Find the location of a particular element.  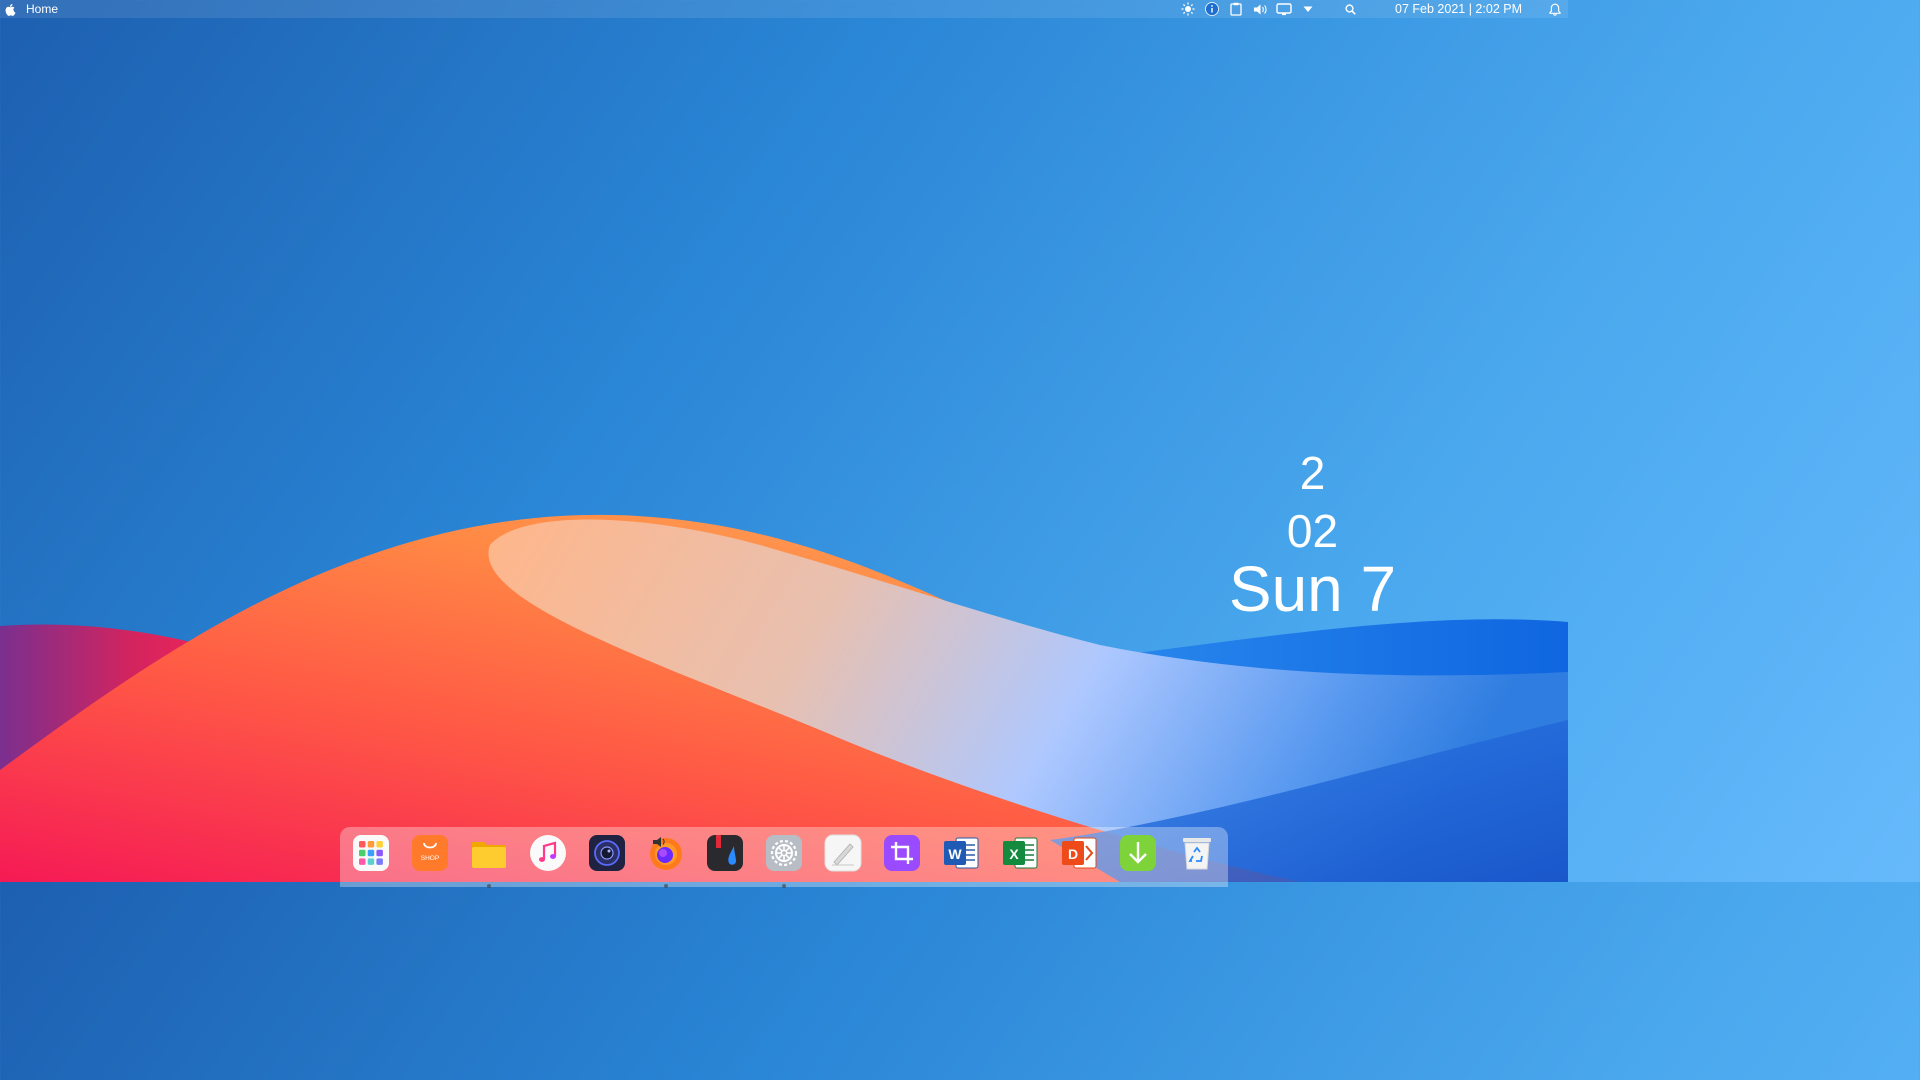

dropdown-arrow-icon is located at coordinates (1308, 9).